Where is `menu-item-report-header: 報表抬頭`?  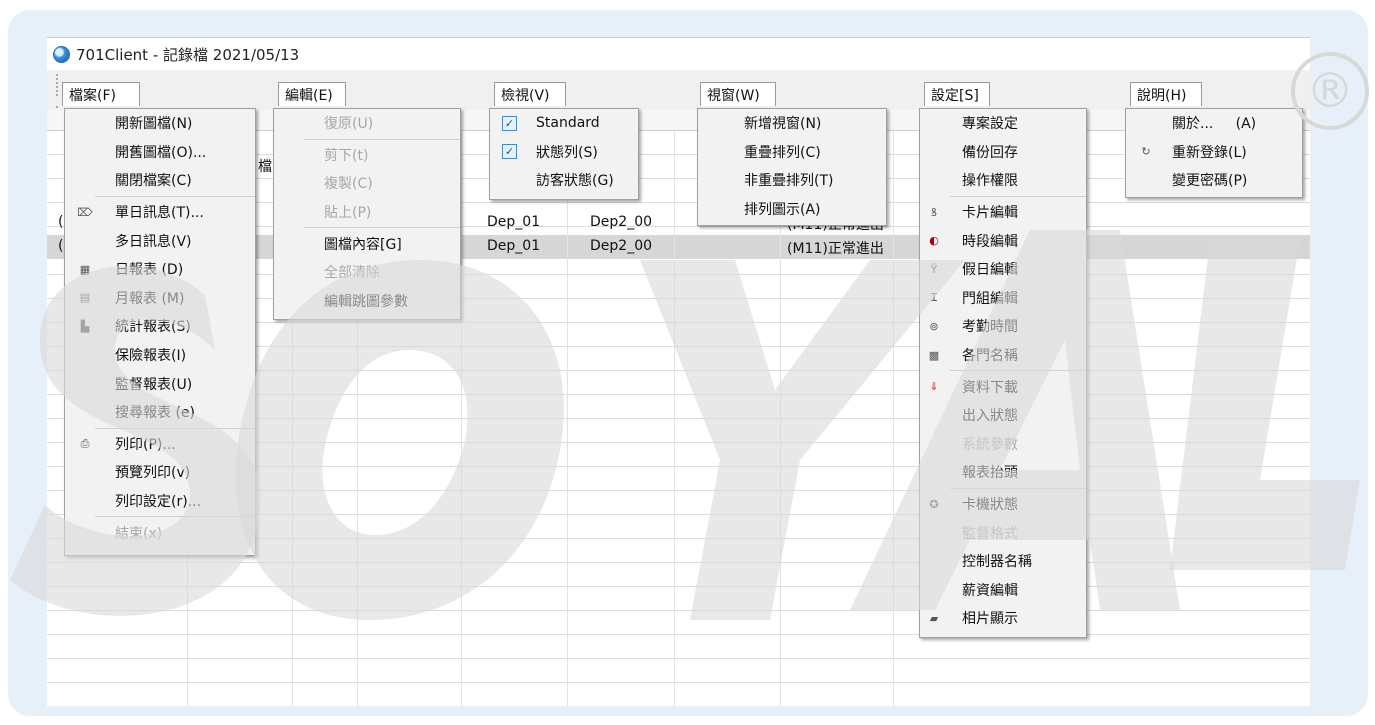 menu-item-report-header: 報表抬頭 is located at coordinates (1003, 472).